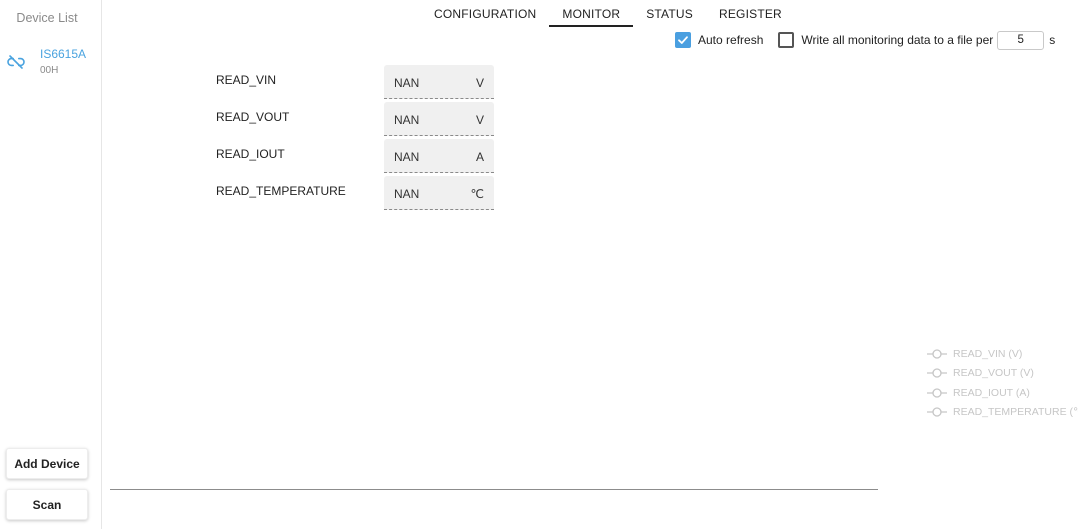 This screenshot has height=529, width=1078. I want to click on monitor-unit: ℃, so click(477, 194).